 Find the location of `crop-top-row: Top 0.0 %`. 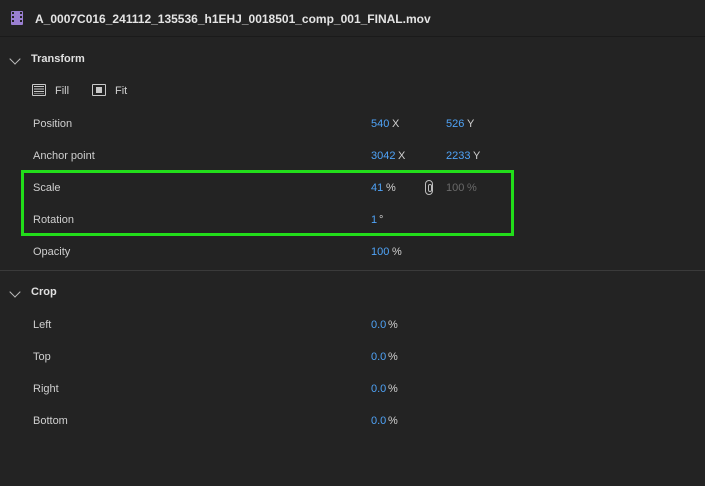

crop-top-row: Top 0.0 % is located at coordinates (352, 357).